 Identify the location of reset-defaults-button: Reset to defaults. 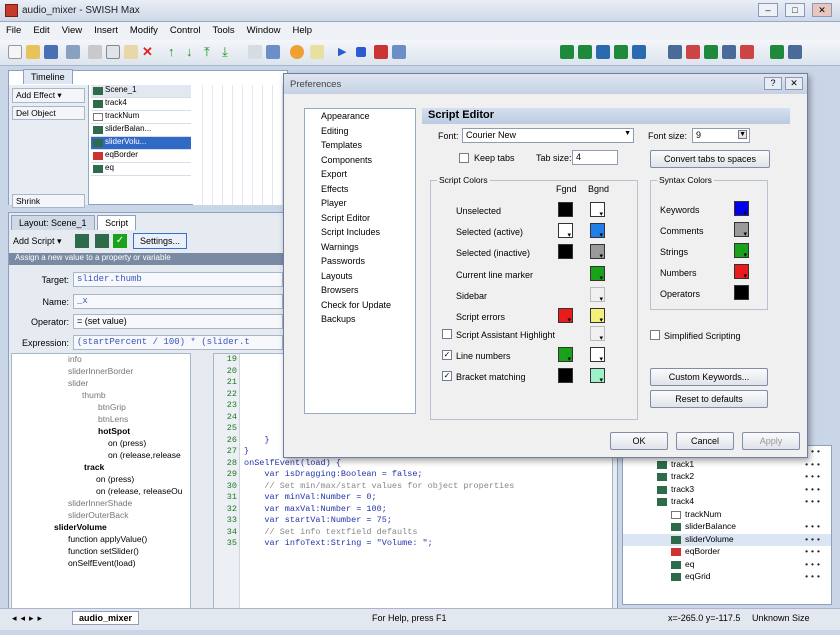
(709, 399).